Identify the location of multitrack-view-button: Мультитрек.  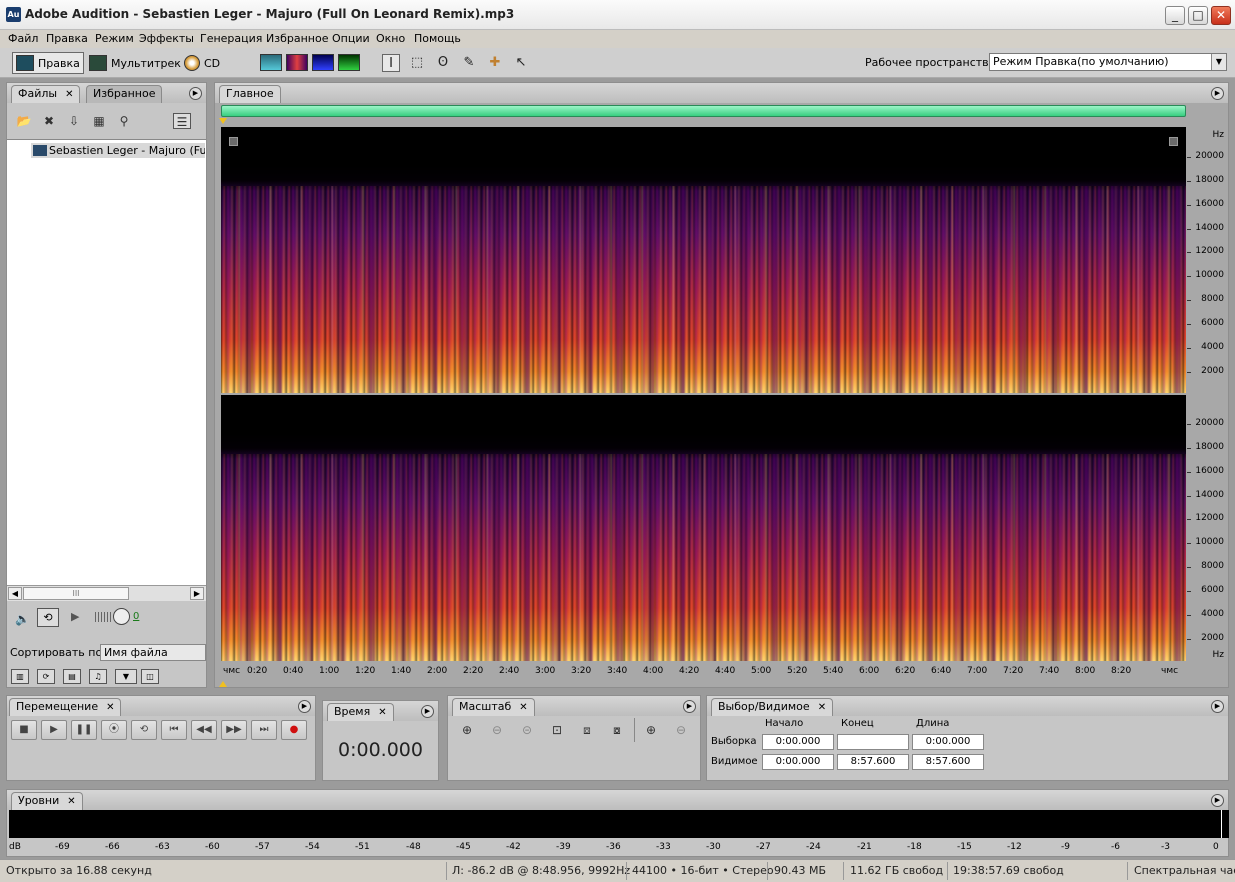
(135, 63).